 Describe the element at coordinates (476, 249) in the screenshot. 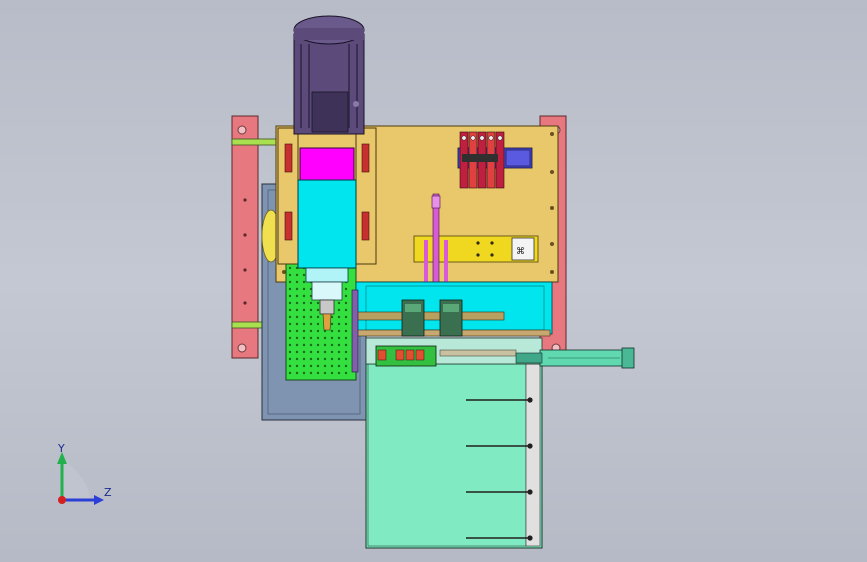

I see `linear-module: ⌘` at that location.